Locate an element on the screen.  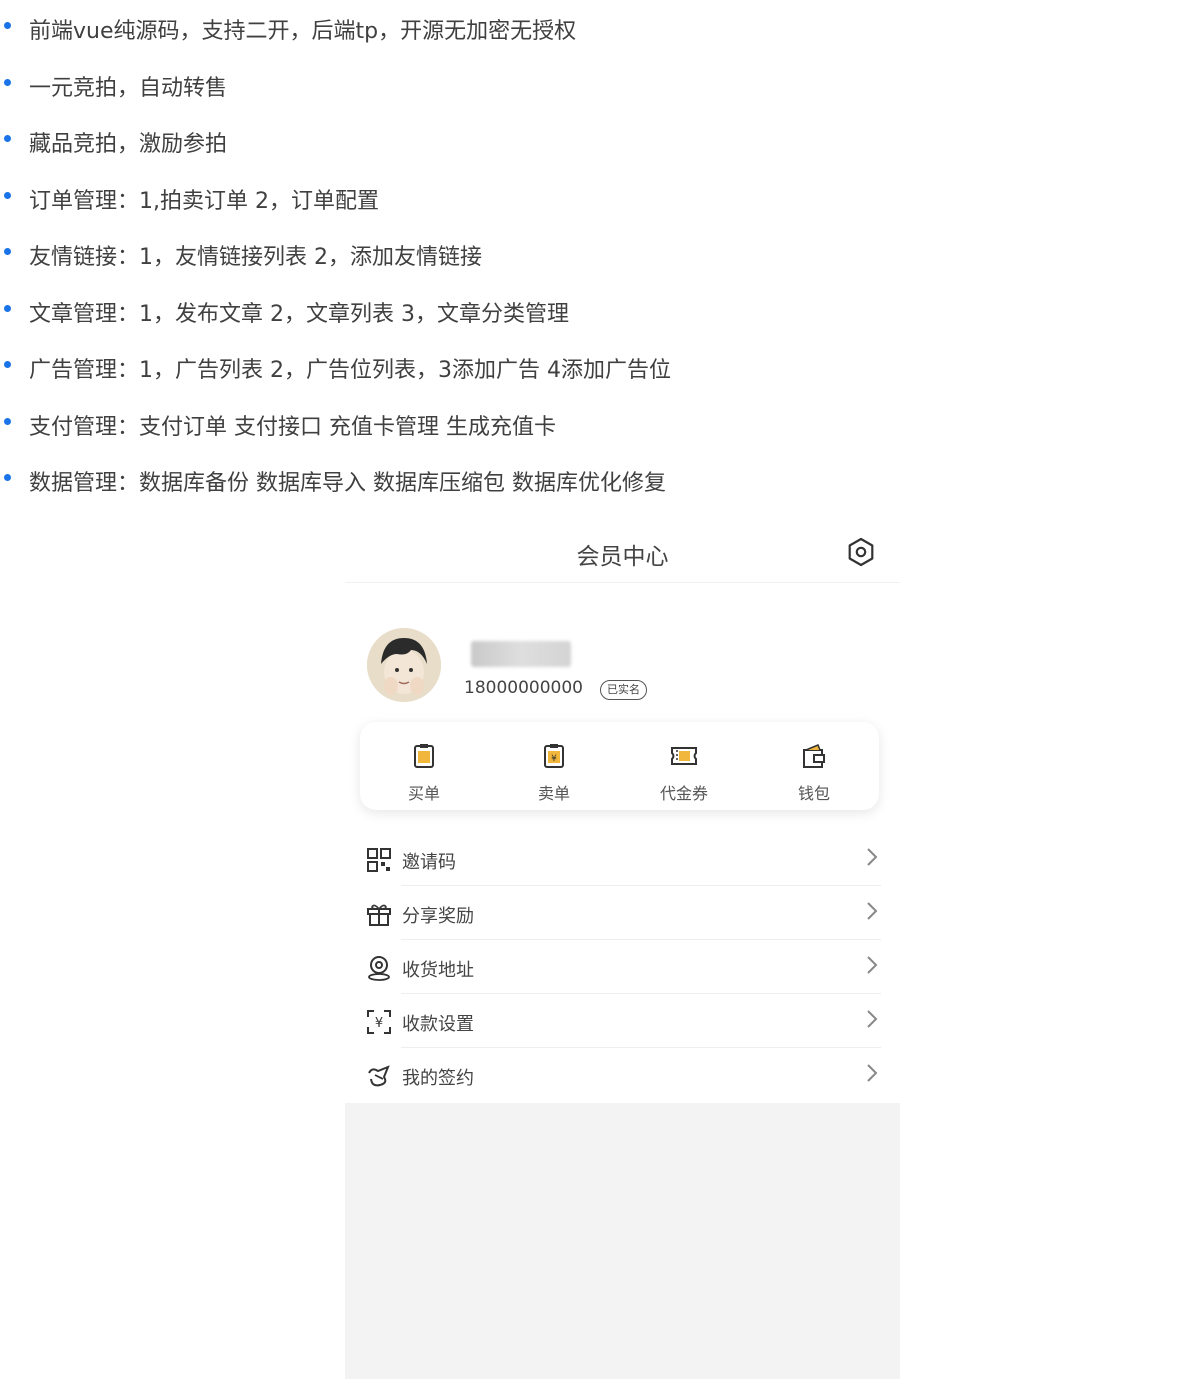
payment-icon: ¥ is located at coordinates (379, 1022).